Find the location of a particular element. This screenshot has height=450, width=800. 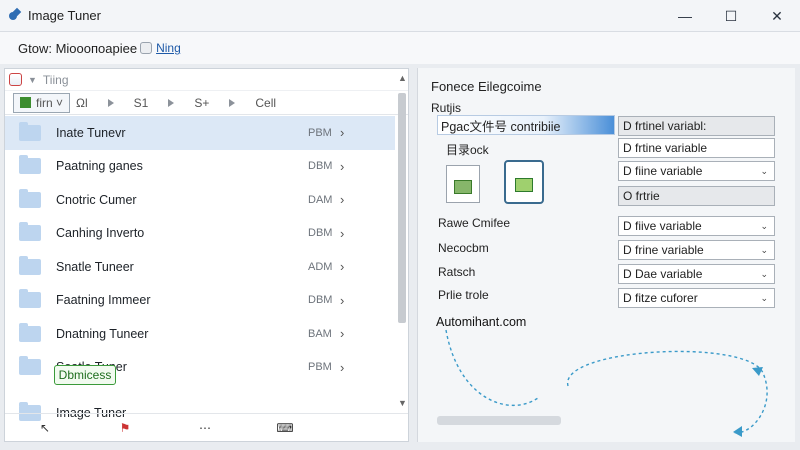

list-header: ▼ Tiing is located at coordinates (206, 80).